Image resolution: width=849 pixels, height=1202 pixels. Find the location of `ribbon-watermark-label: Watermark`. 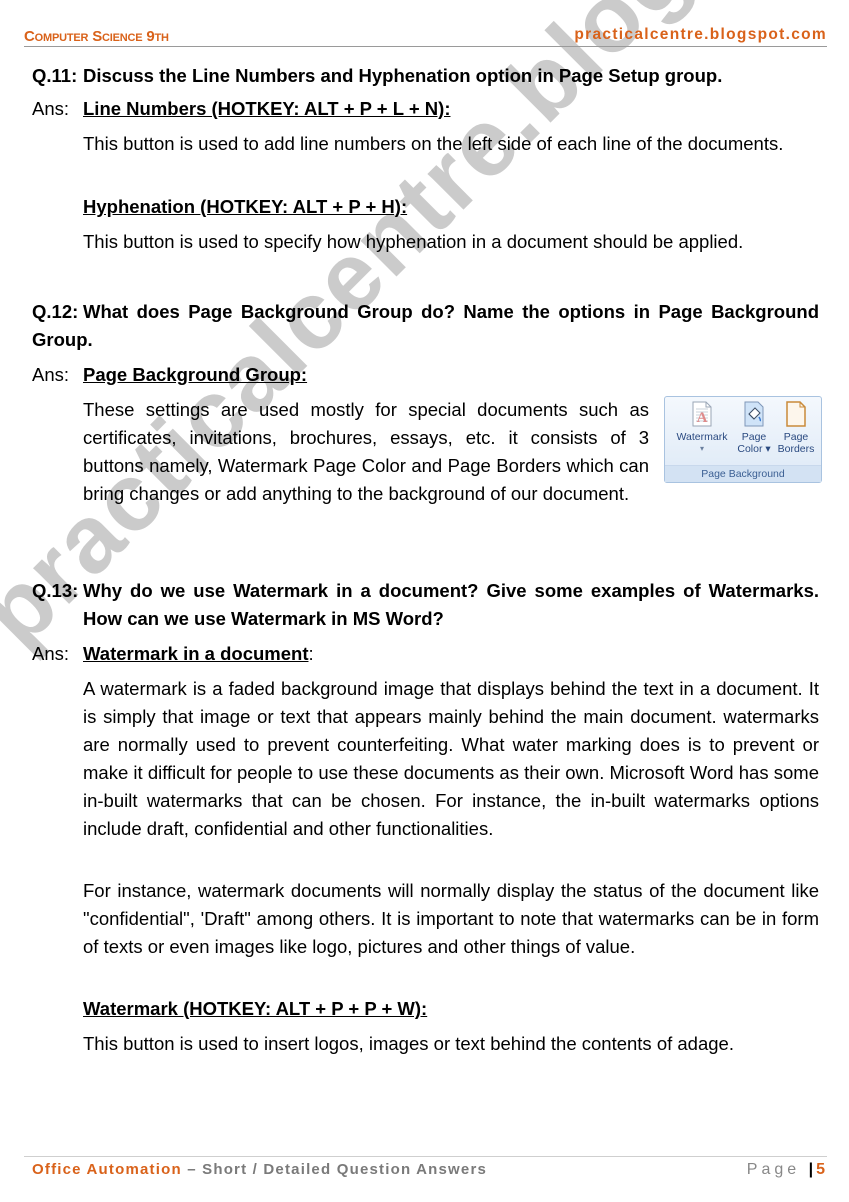

ribbon-watermark-label: Watermark is located at coordinates (702, 437).